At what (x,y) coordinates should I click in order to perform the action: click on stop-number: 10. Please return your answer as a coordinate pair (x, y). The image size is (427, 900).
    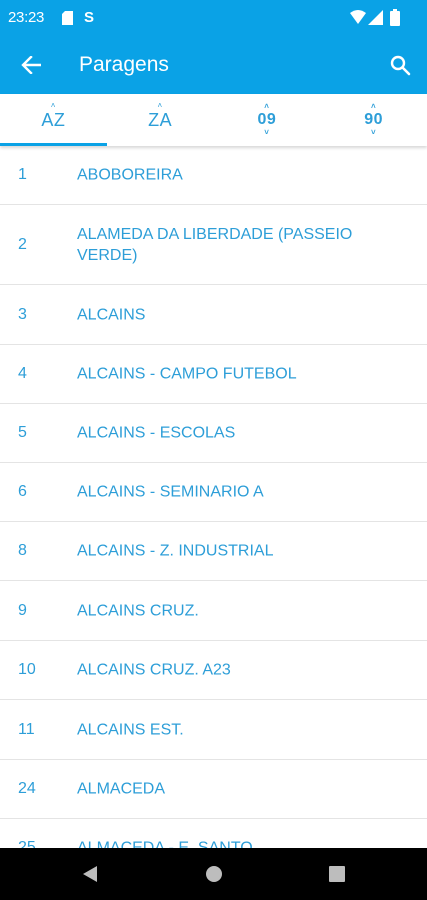
    Looking at the image, I should click on (27, 669).